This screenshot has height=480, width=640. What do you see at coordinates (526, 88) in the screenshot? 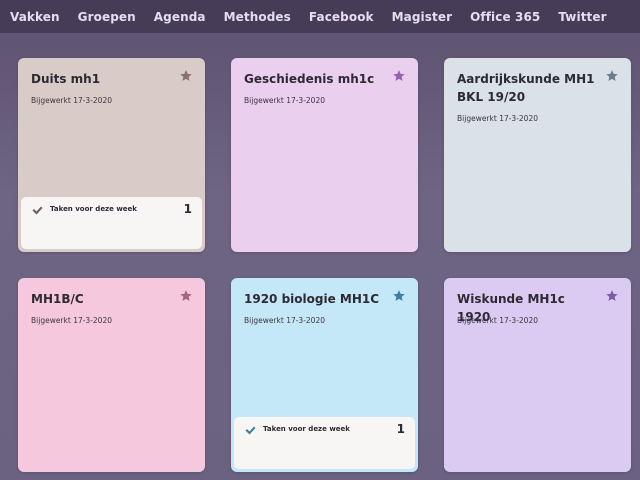
I see `card-title: Aardrijkskunde MH1 BKL 19/20` at bounding box center [526, 88].